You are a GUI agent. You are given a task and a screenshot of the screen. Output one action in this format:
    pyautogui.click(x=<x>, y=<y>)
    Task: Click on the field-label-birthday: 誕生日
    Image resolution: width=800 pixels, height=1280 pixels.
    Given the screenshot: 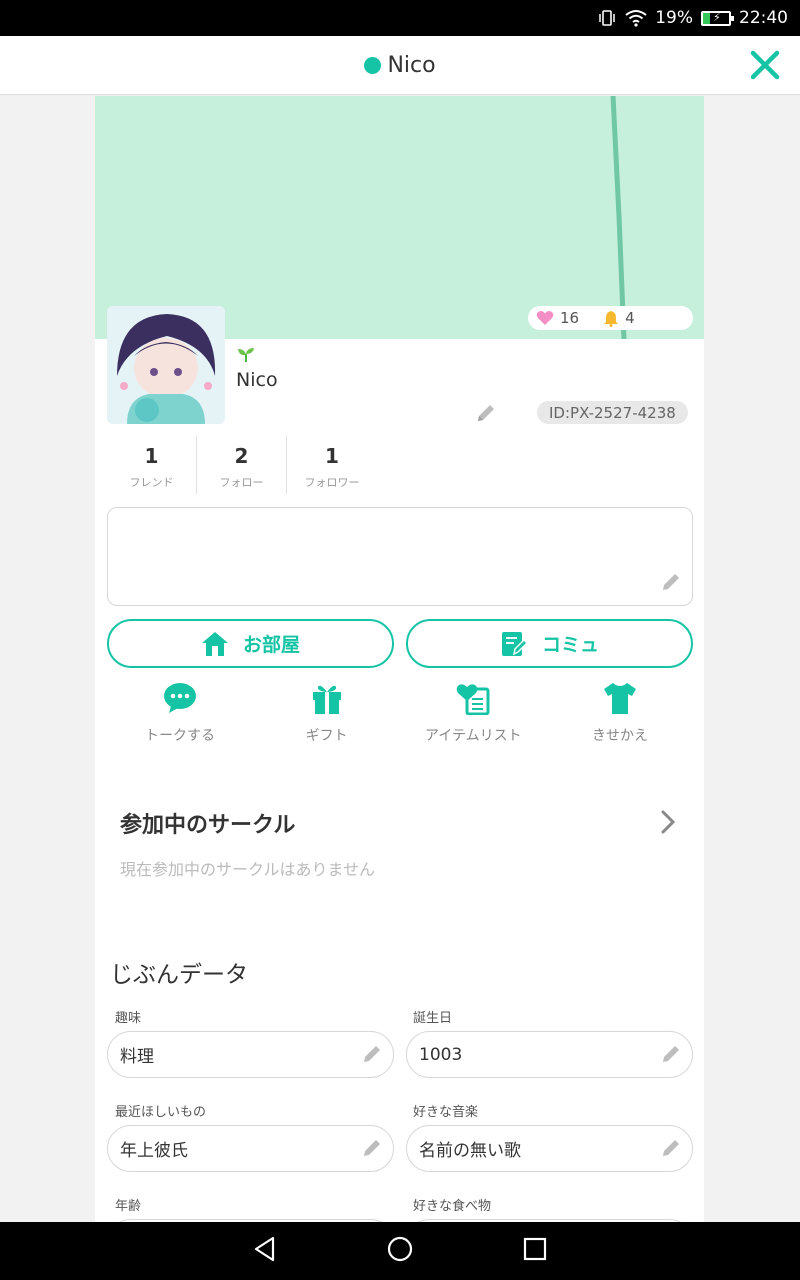 What is the action you would take?
    pyautogui.click(x=433, y=1018)
    